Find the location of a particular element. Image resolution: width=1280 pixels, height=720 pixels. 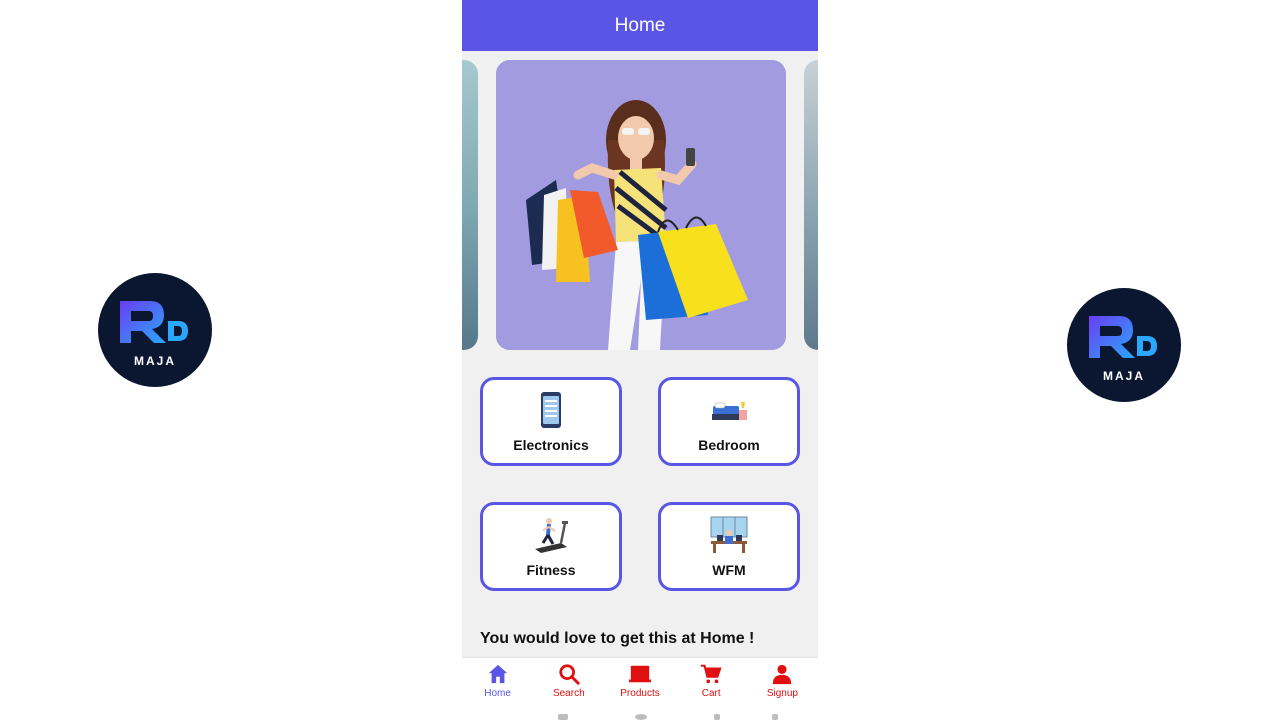

bottom-navigation: Home Search Products Cart Signup is located at coordinates (640, 679).